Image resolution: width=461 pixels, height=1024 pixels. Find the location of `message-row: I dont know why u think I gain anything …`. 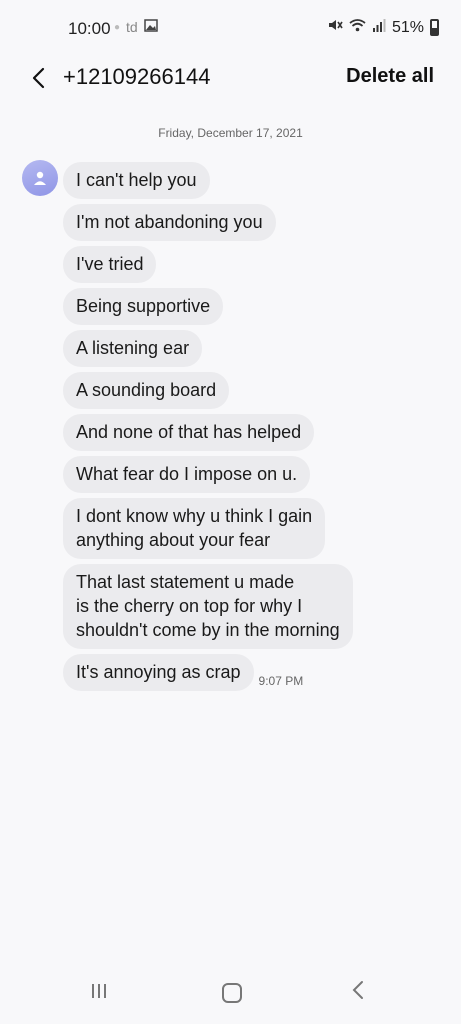

message-row: I dont know why u think I gain anything … is located at coordinates (243, 528).